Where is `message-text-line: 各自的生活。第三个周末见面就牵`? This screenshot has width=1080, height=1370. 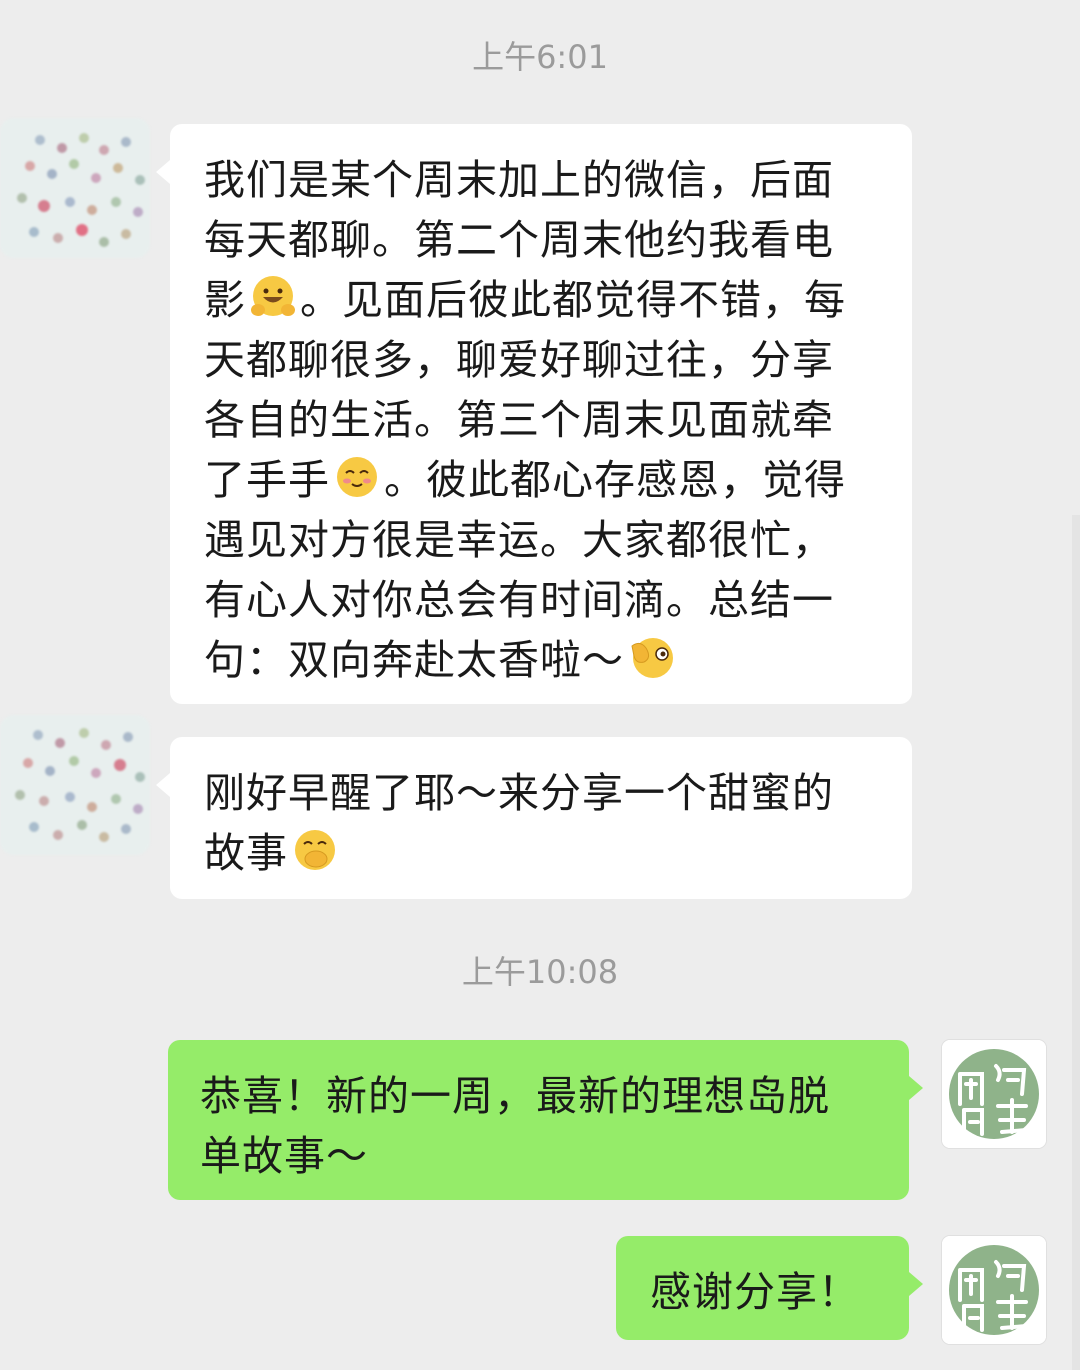
message-text-line: 各自的生活。第三个周末见面就牵 is located at coordinates (519, 420).